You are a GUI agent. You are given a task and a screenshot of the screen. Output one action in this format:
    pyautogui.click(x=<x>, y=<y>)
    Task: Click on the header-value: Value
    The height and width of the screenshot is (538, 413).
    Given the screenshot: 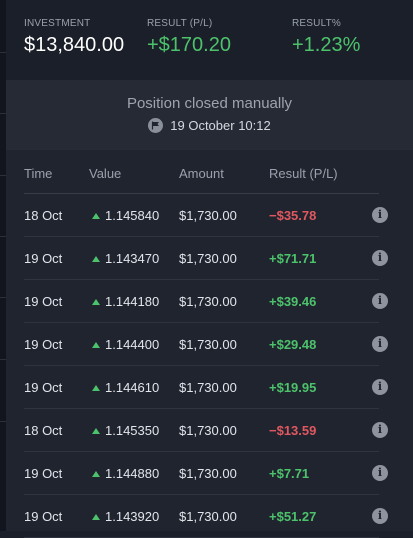 What is the action you would take?
    pyautogui.click(x=105, y=173)
    